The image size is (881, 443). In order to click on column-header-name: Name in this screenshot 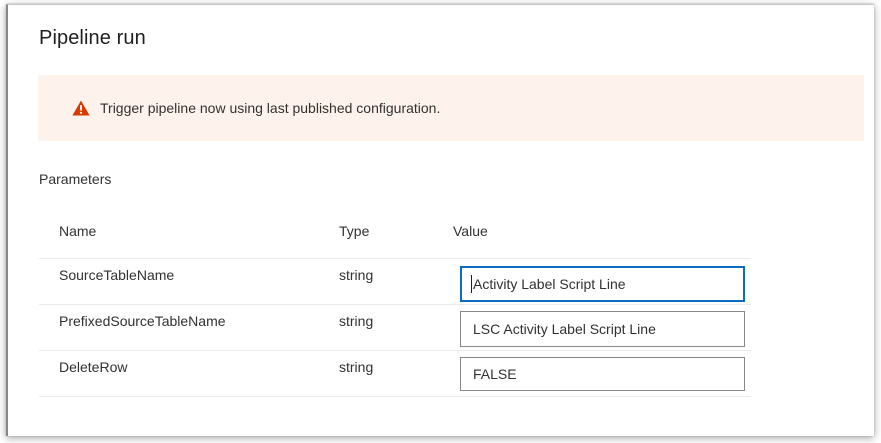, I will do `click(78, 231)`.